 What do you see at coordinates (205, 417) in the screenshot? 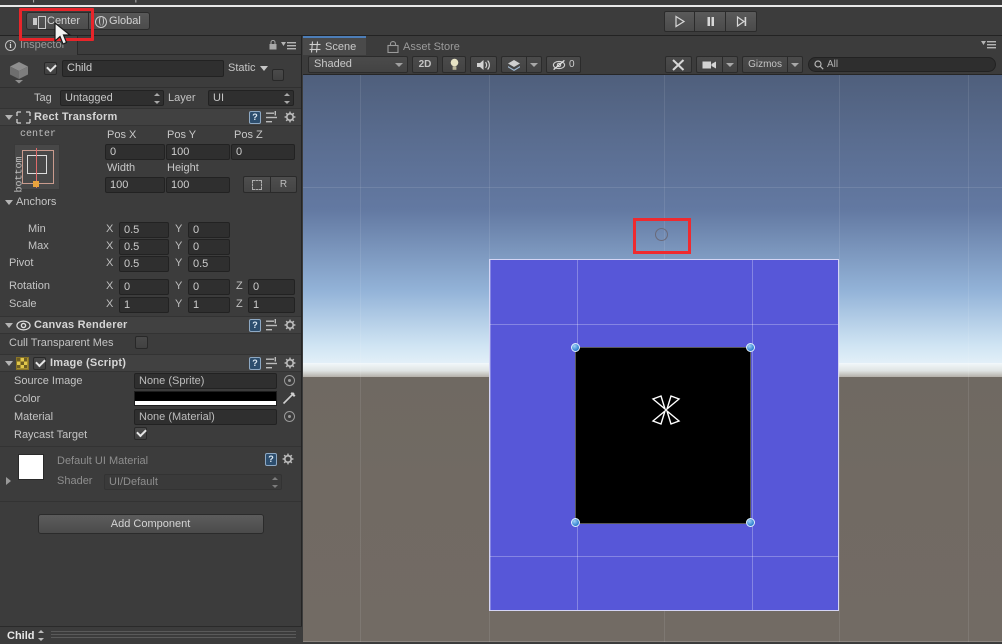
I see `material-field: None (Material)` at bounding box center [205, 417].